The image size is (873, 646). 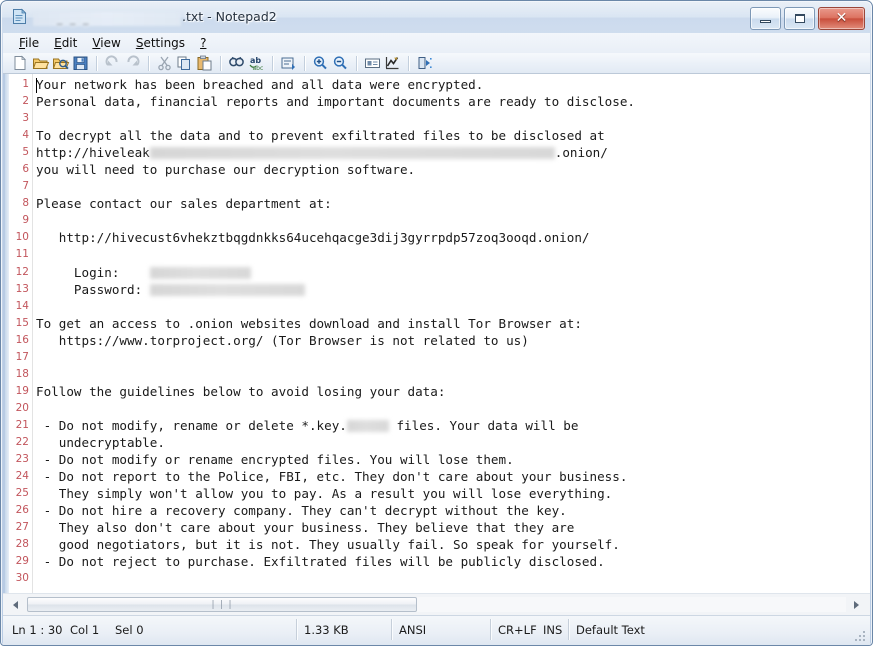 I want to click on editor-line: 17, so click(x=437, y=357).